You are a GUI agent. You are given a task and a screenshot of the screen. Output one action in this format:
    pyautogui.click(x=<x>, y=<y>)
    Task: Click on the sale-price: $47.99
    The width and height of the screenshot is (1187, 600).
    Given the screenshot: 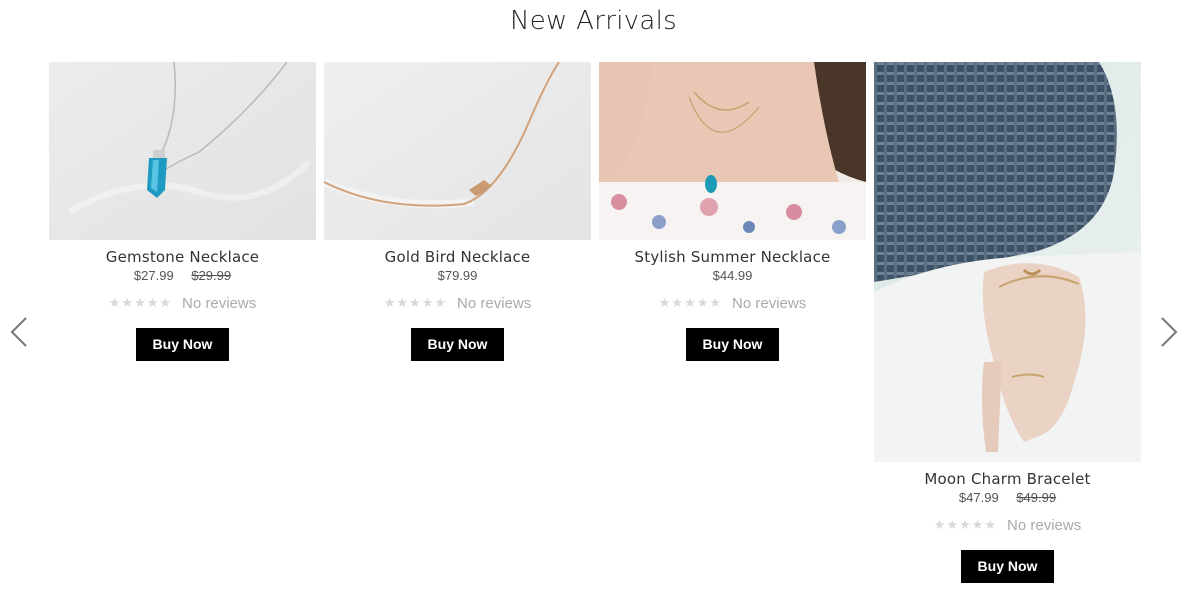 What is the action you would take?
    pyautogui.click(x=978, y=497)
    